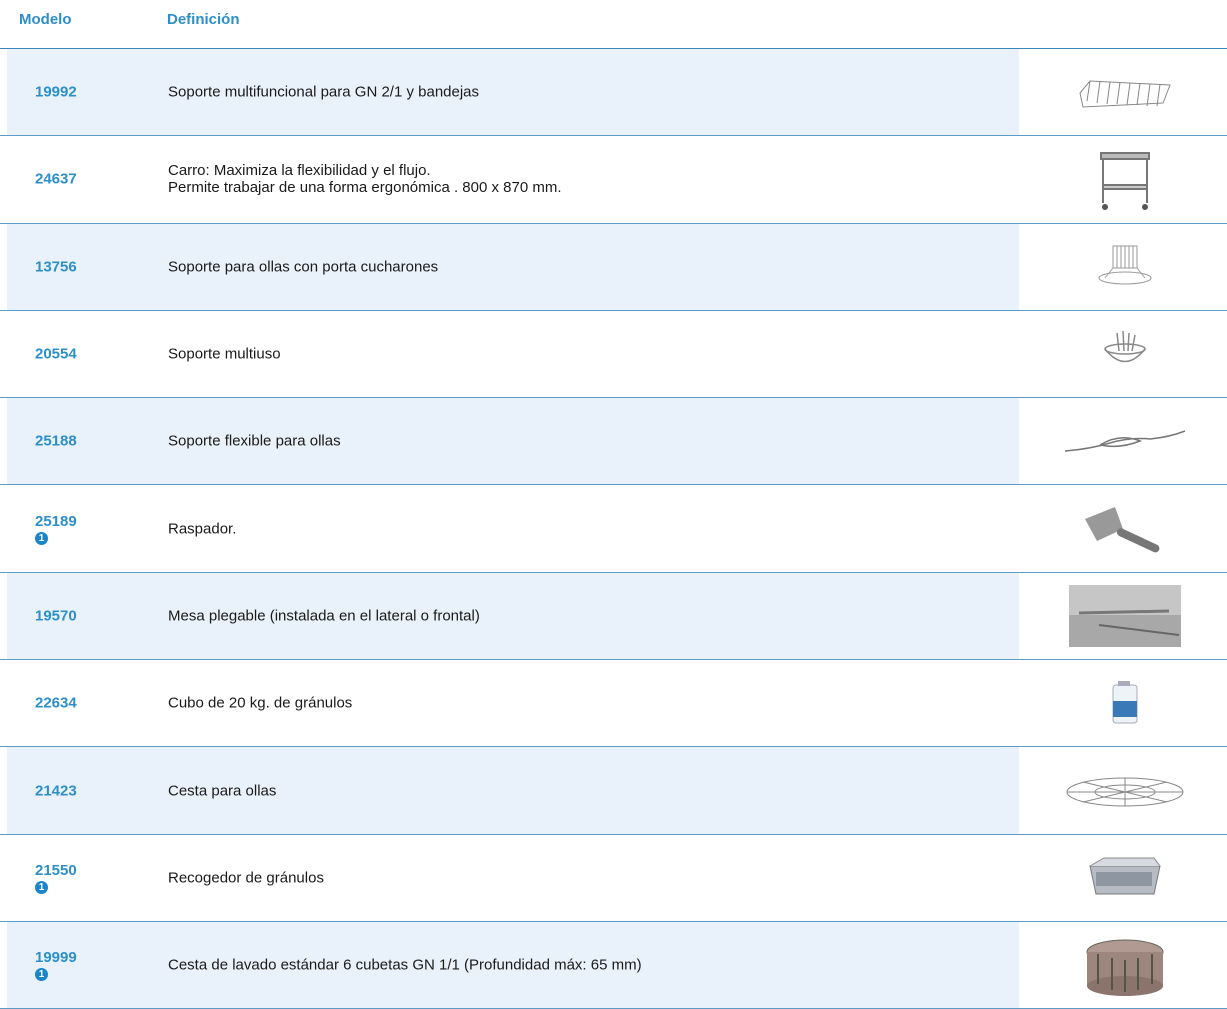 The width and height of the screenshot is (1227, 1009). What do you see at coordinates (56, 179) in the screenshot?
I see `model-code: 24637` at bounding box center [56, 179].